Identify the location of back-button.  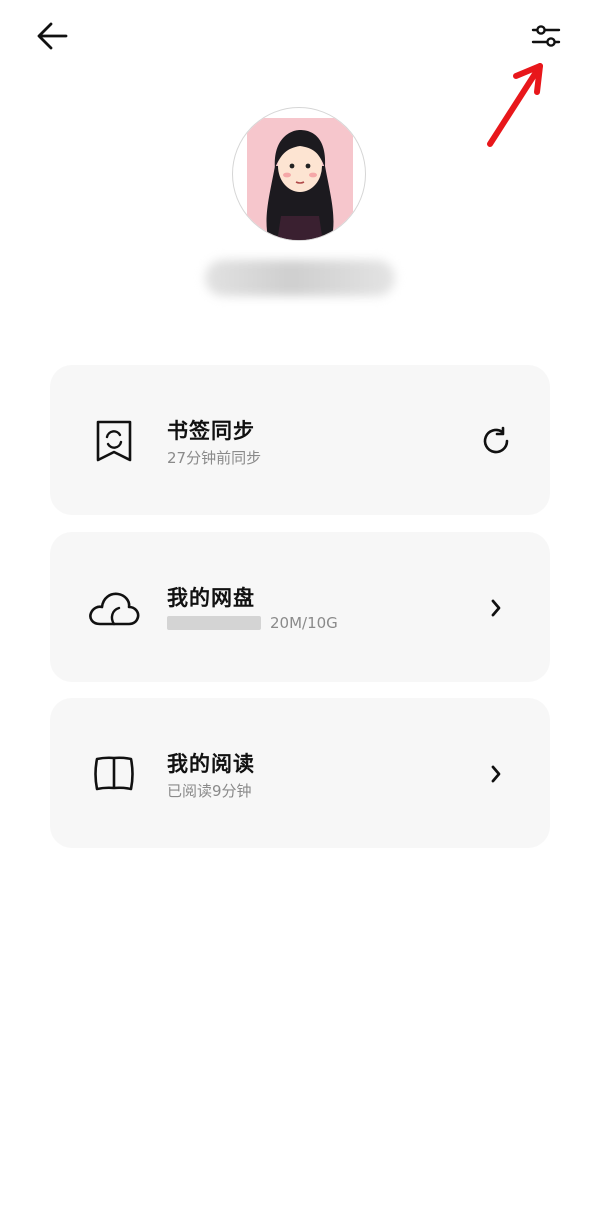
(52, 36).